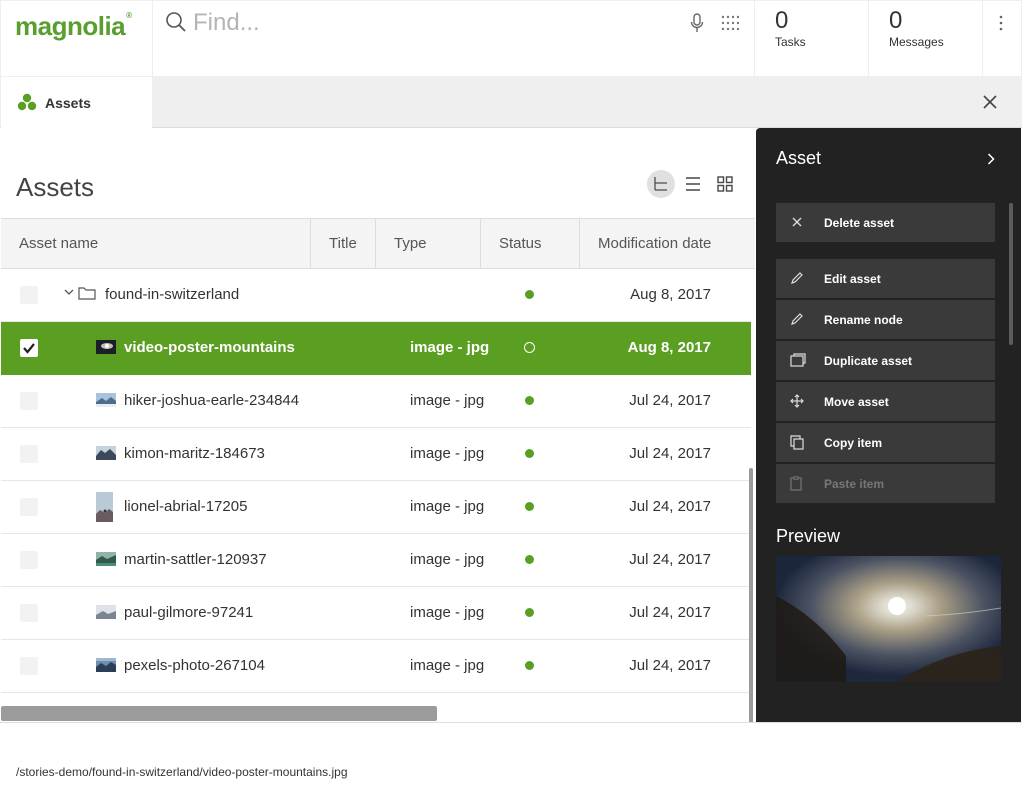  What do you see at coordinates (797, 401) in the screenshot?
I see `move-icon` at bounding box center [797, 401].